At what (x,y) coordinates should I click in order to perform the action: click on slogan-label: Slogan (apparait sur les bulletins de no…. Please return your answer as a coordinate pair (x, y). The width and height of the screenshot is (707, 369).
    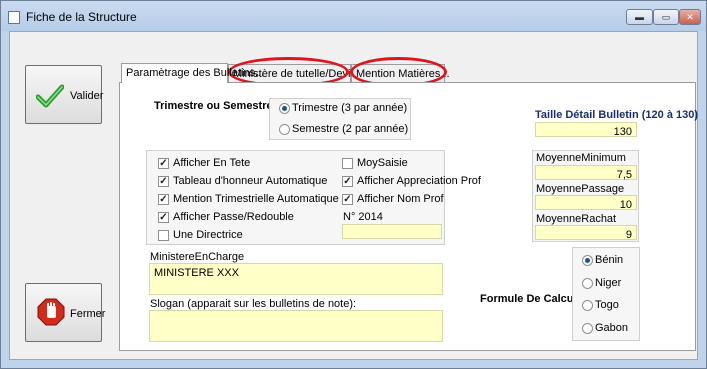
    Looking at the image, I should click on (253, 304).